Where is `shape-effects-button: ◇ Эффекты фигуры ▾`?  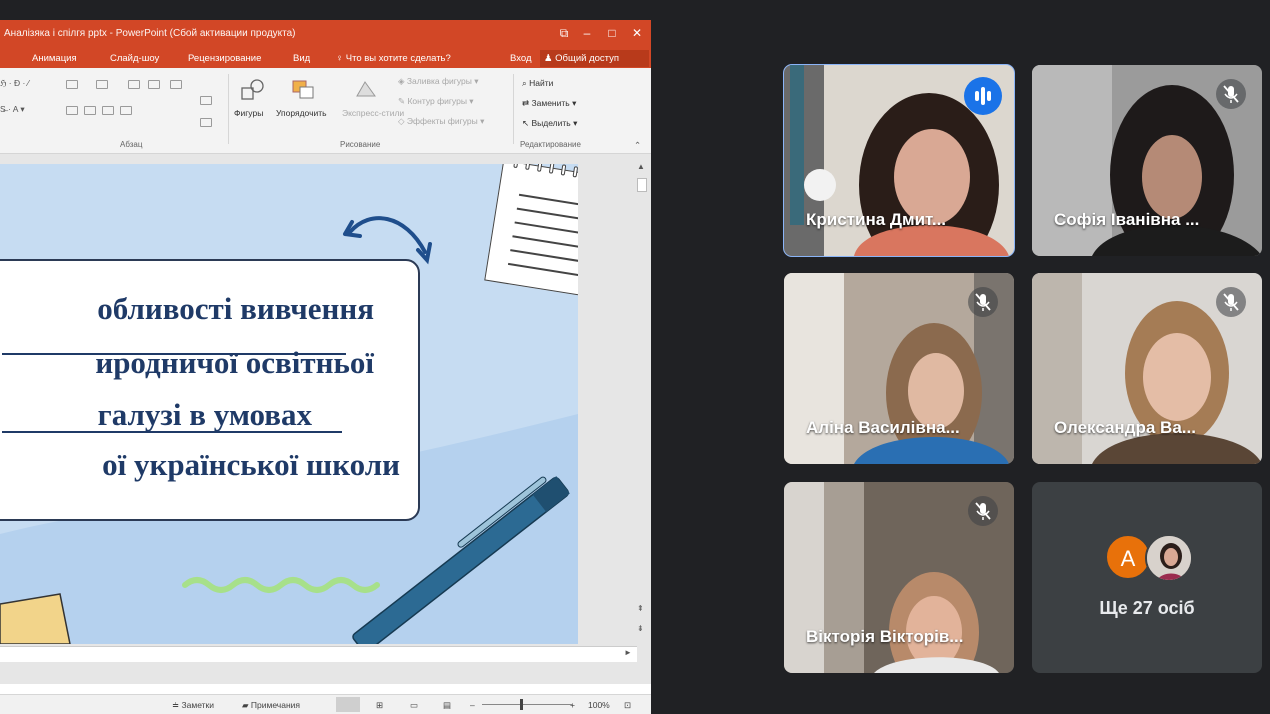
shape-effects-button: ◇ Эффекты фигуры ▾ is located at coordinates (441, 121).